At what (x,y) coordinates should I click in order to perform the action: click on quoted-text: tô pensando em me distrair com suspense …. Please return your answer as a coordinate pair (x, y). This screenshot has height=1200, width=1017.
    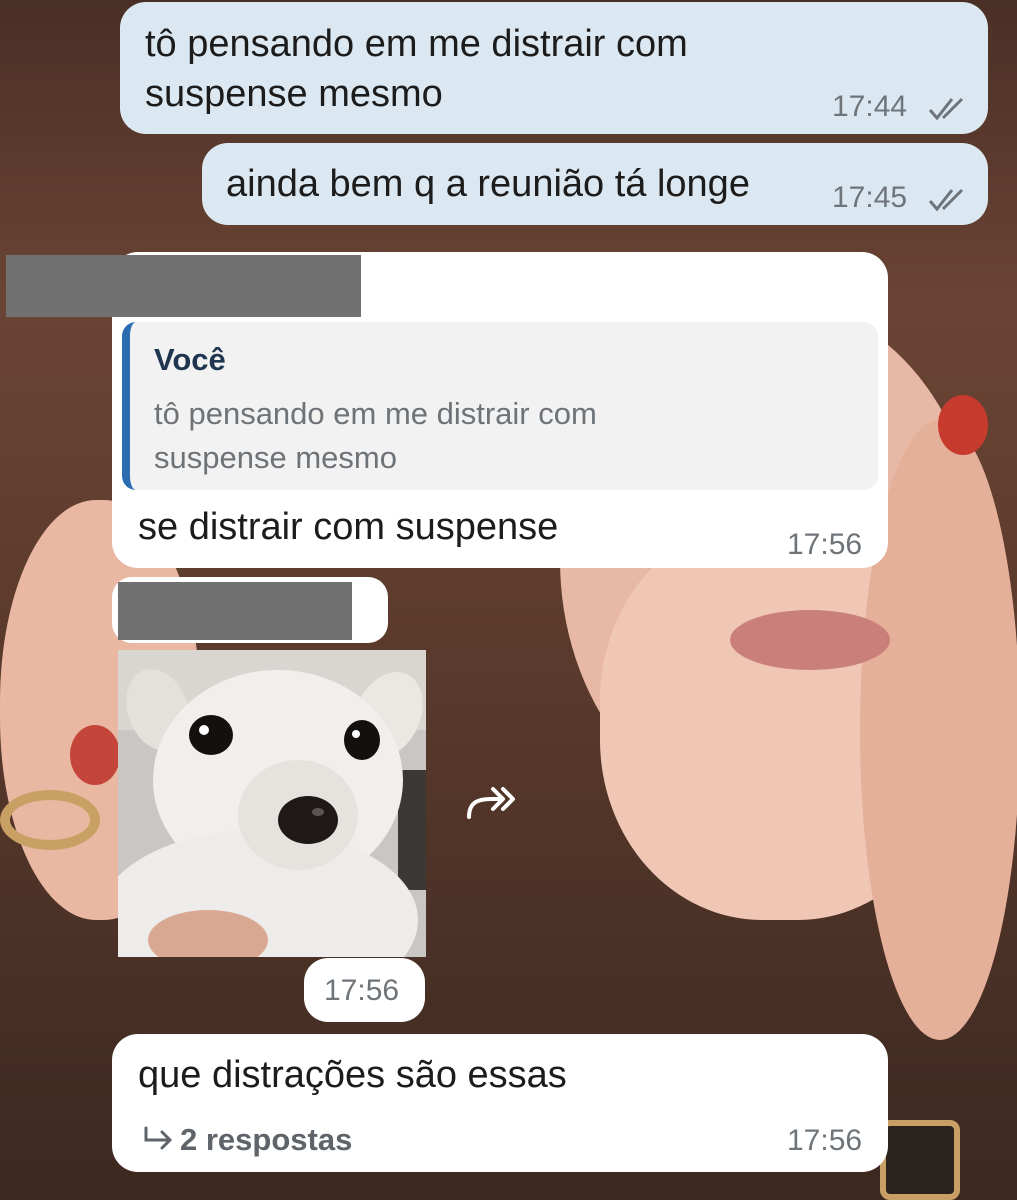
    Looking at the image, I should click on (375, 435).